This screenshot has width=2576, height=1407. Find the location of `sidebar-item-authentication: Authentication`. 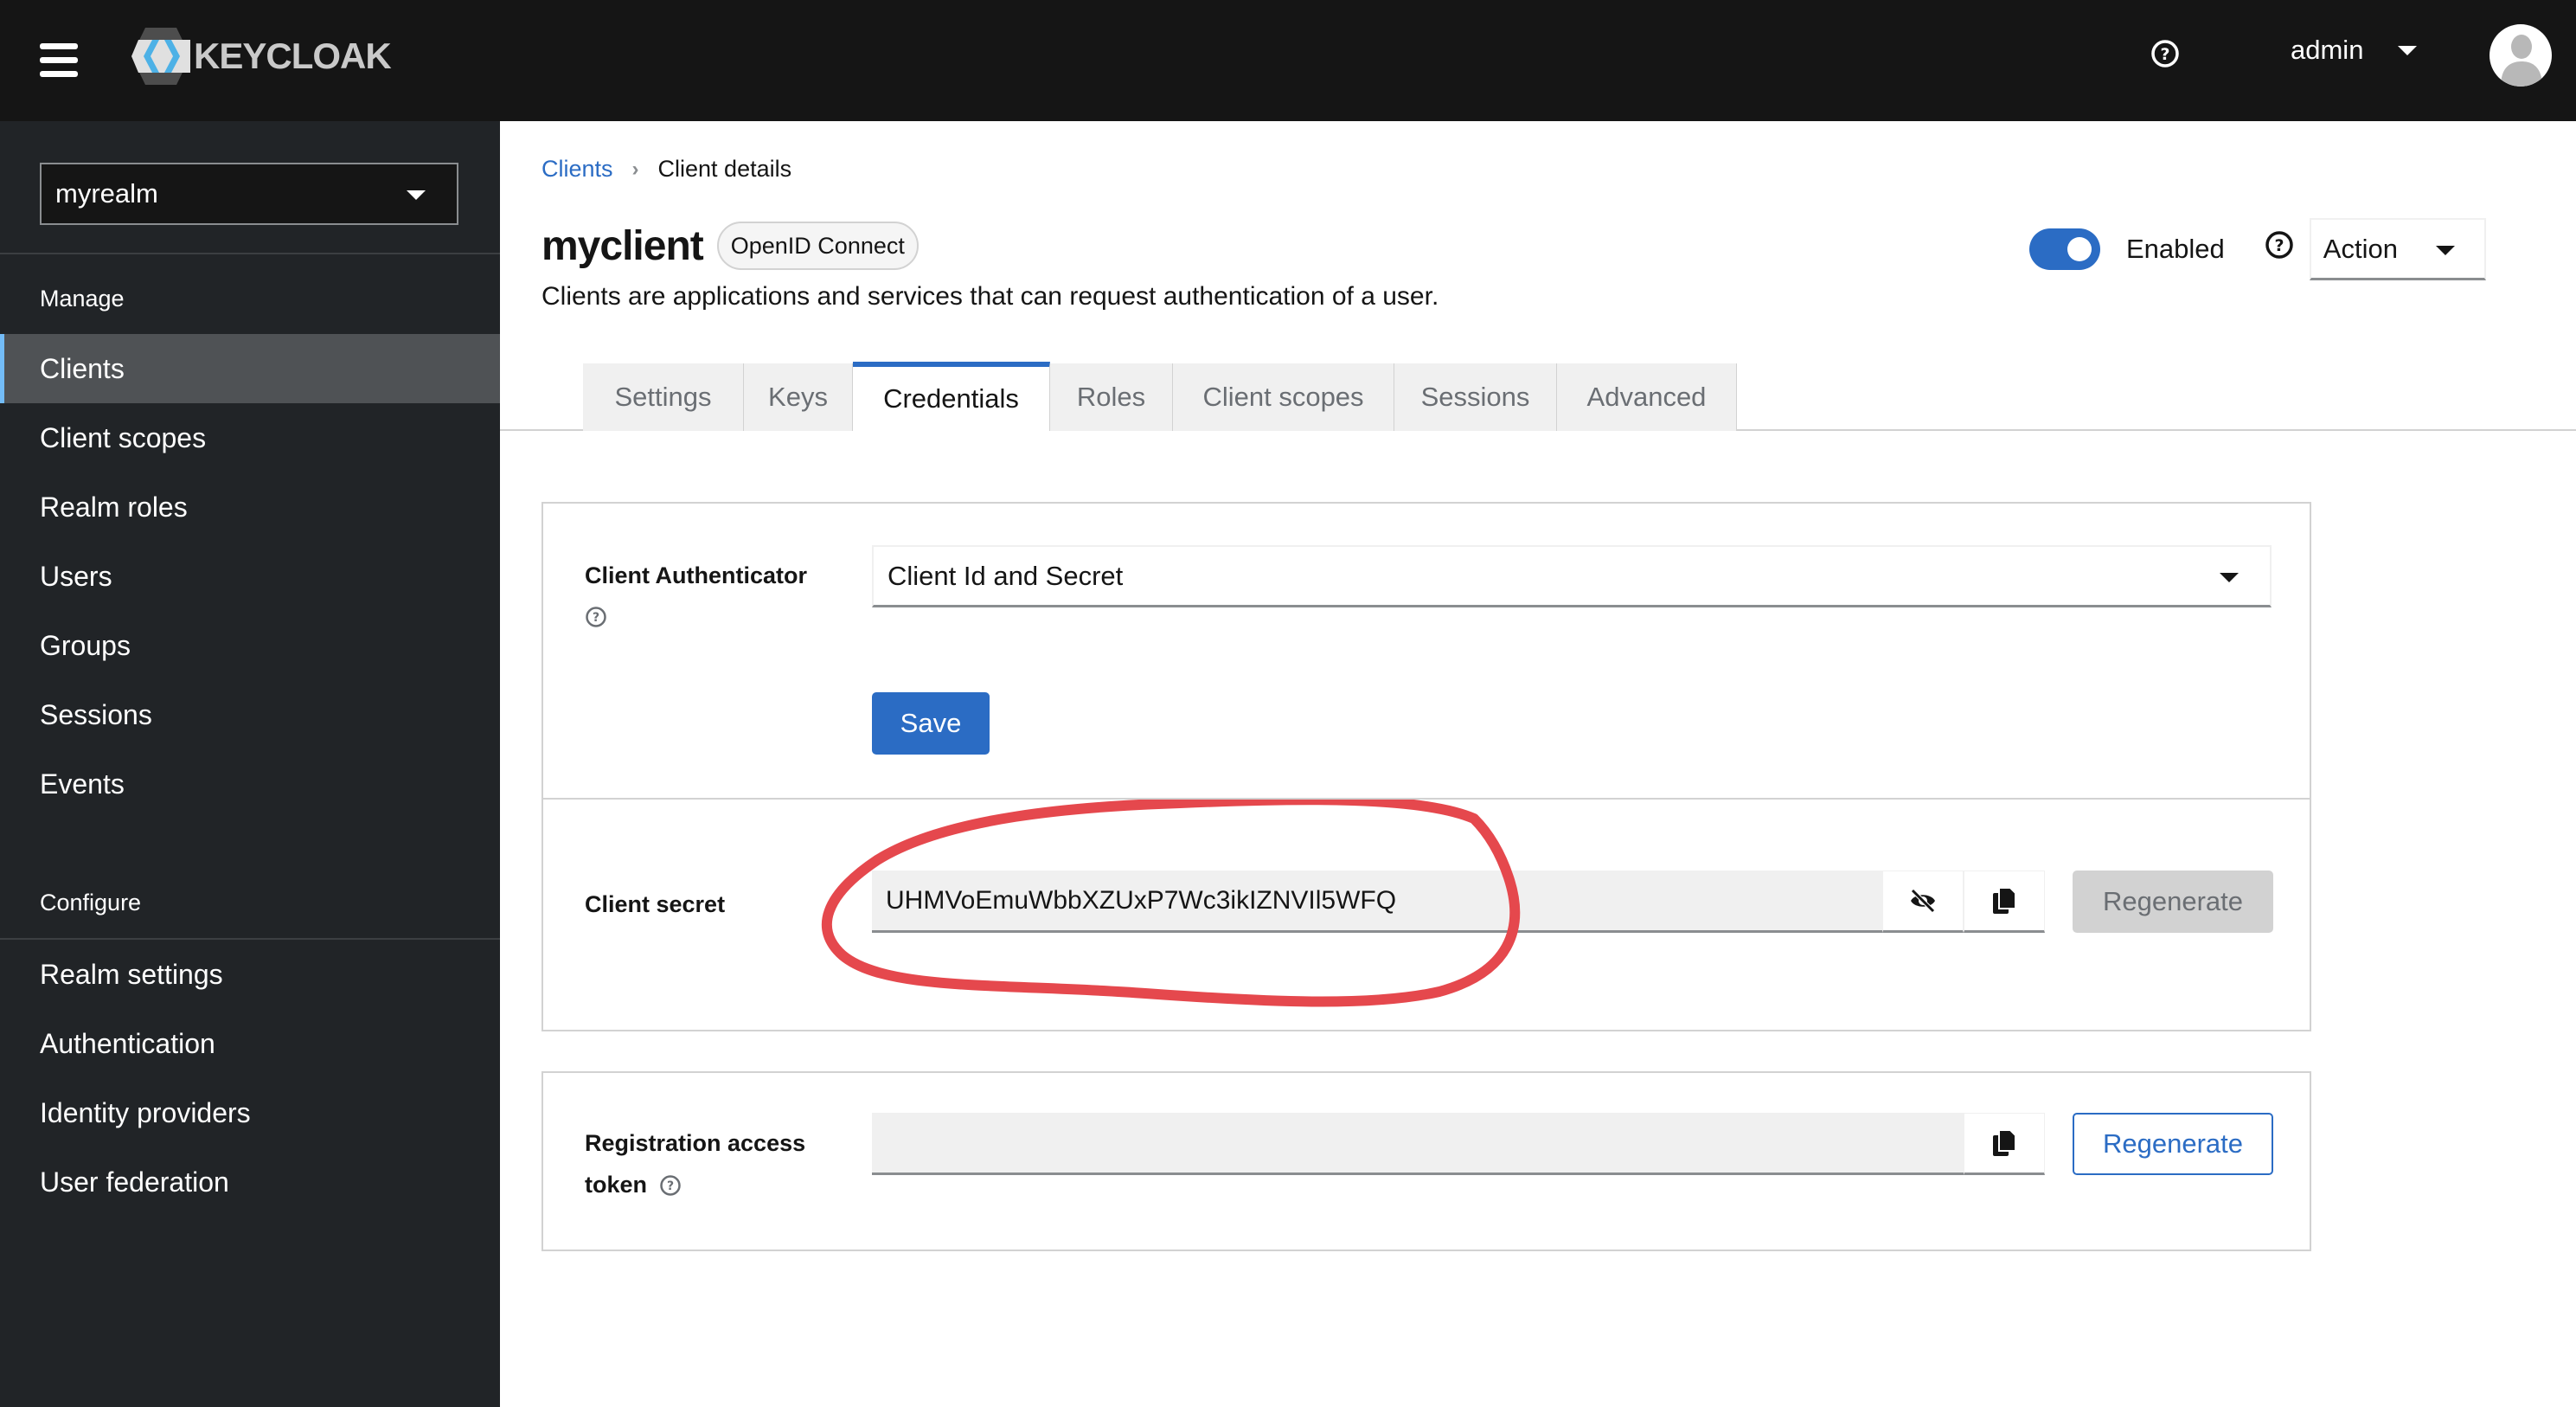

sidebar-item-authentication: Authentication is located at coordinates (250, 1043).